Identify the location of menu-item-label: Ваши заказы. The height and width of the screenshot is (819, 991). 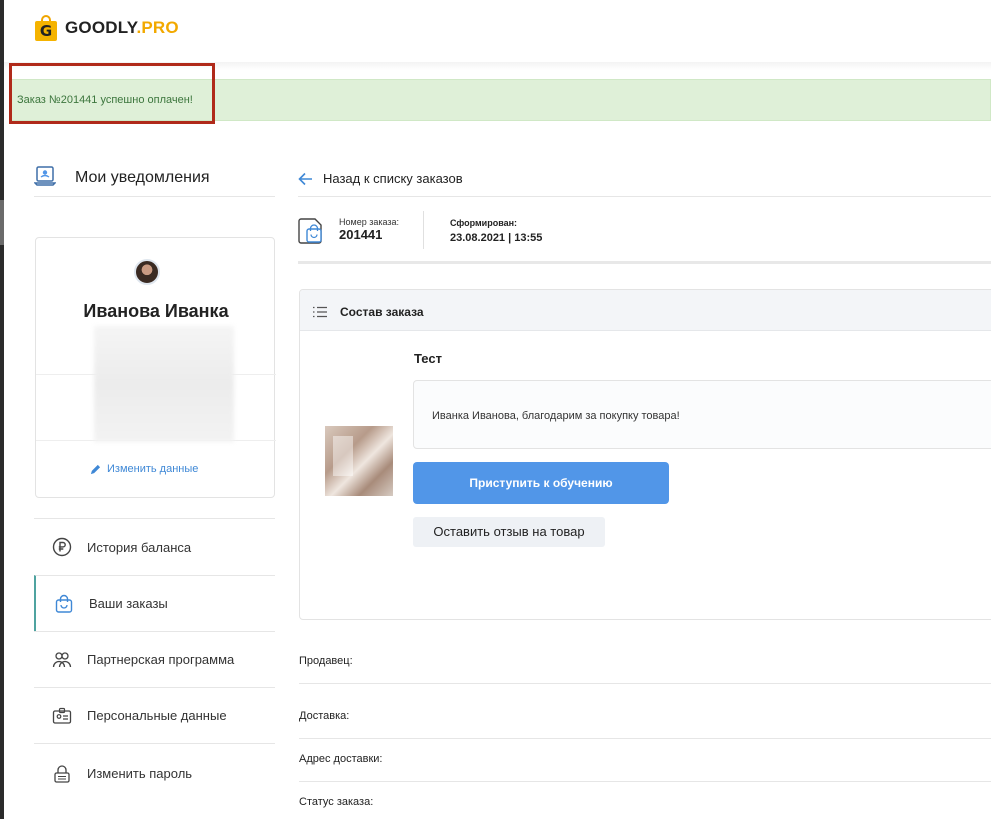
(128, 603).